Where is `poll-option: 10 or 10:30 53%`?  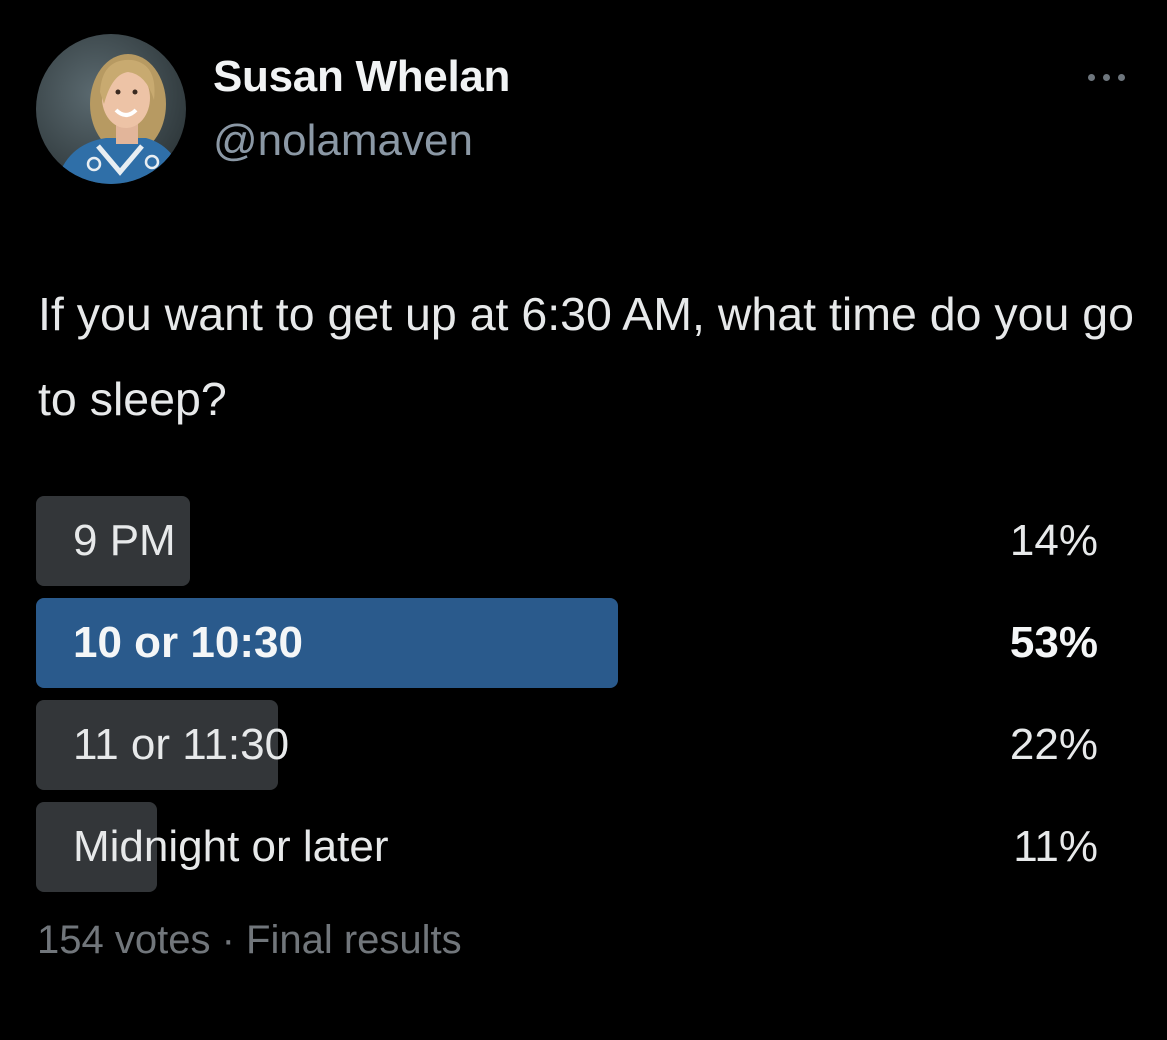 poll-option: 10 or 10:30 53% is located at coordinates (567, 643).